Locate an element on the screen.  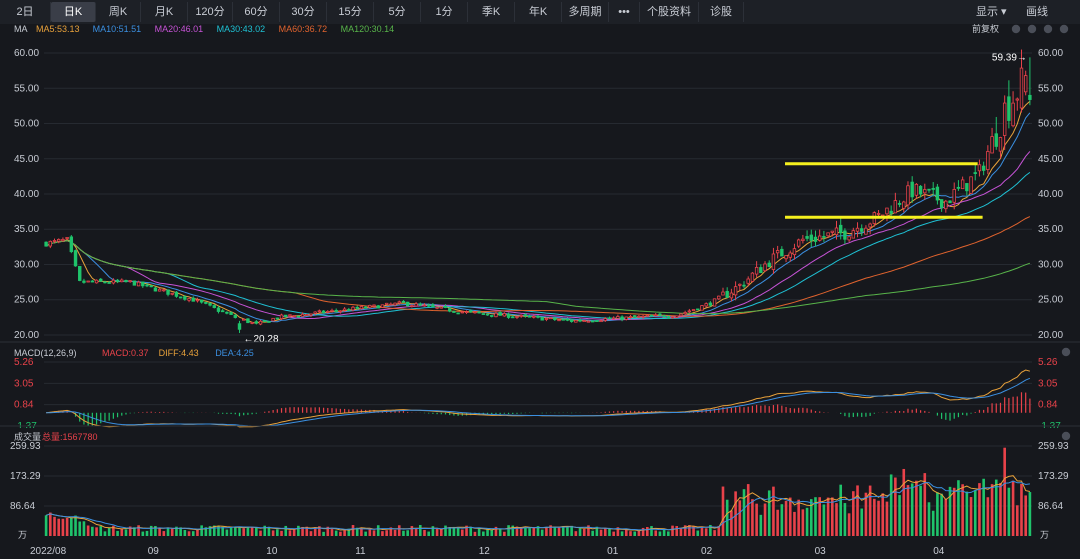
volume-ytick-left-1: 173.29 is located at coordinates (25, 476).